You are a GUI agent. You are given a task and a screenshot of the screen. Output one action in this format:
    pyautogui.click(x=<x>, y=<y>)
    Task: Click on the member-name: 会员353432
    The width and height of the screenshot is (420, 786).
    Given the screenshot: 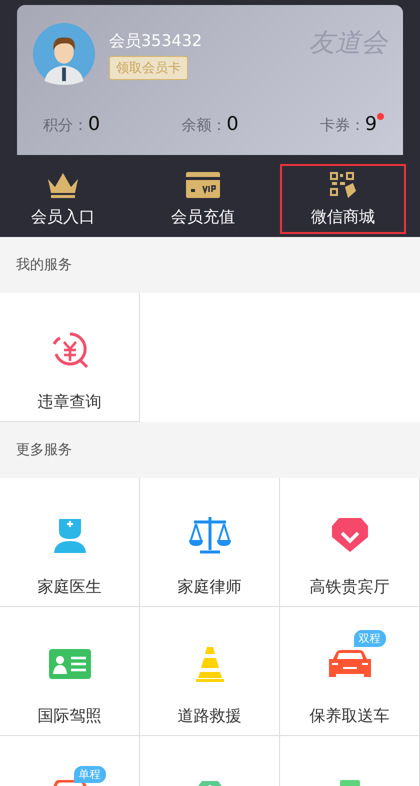 What is the action you would take?
    pyautogui.click(x=156, y=41)
    